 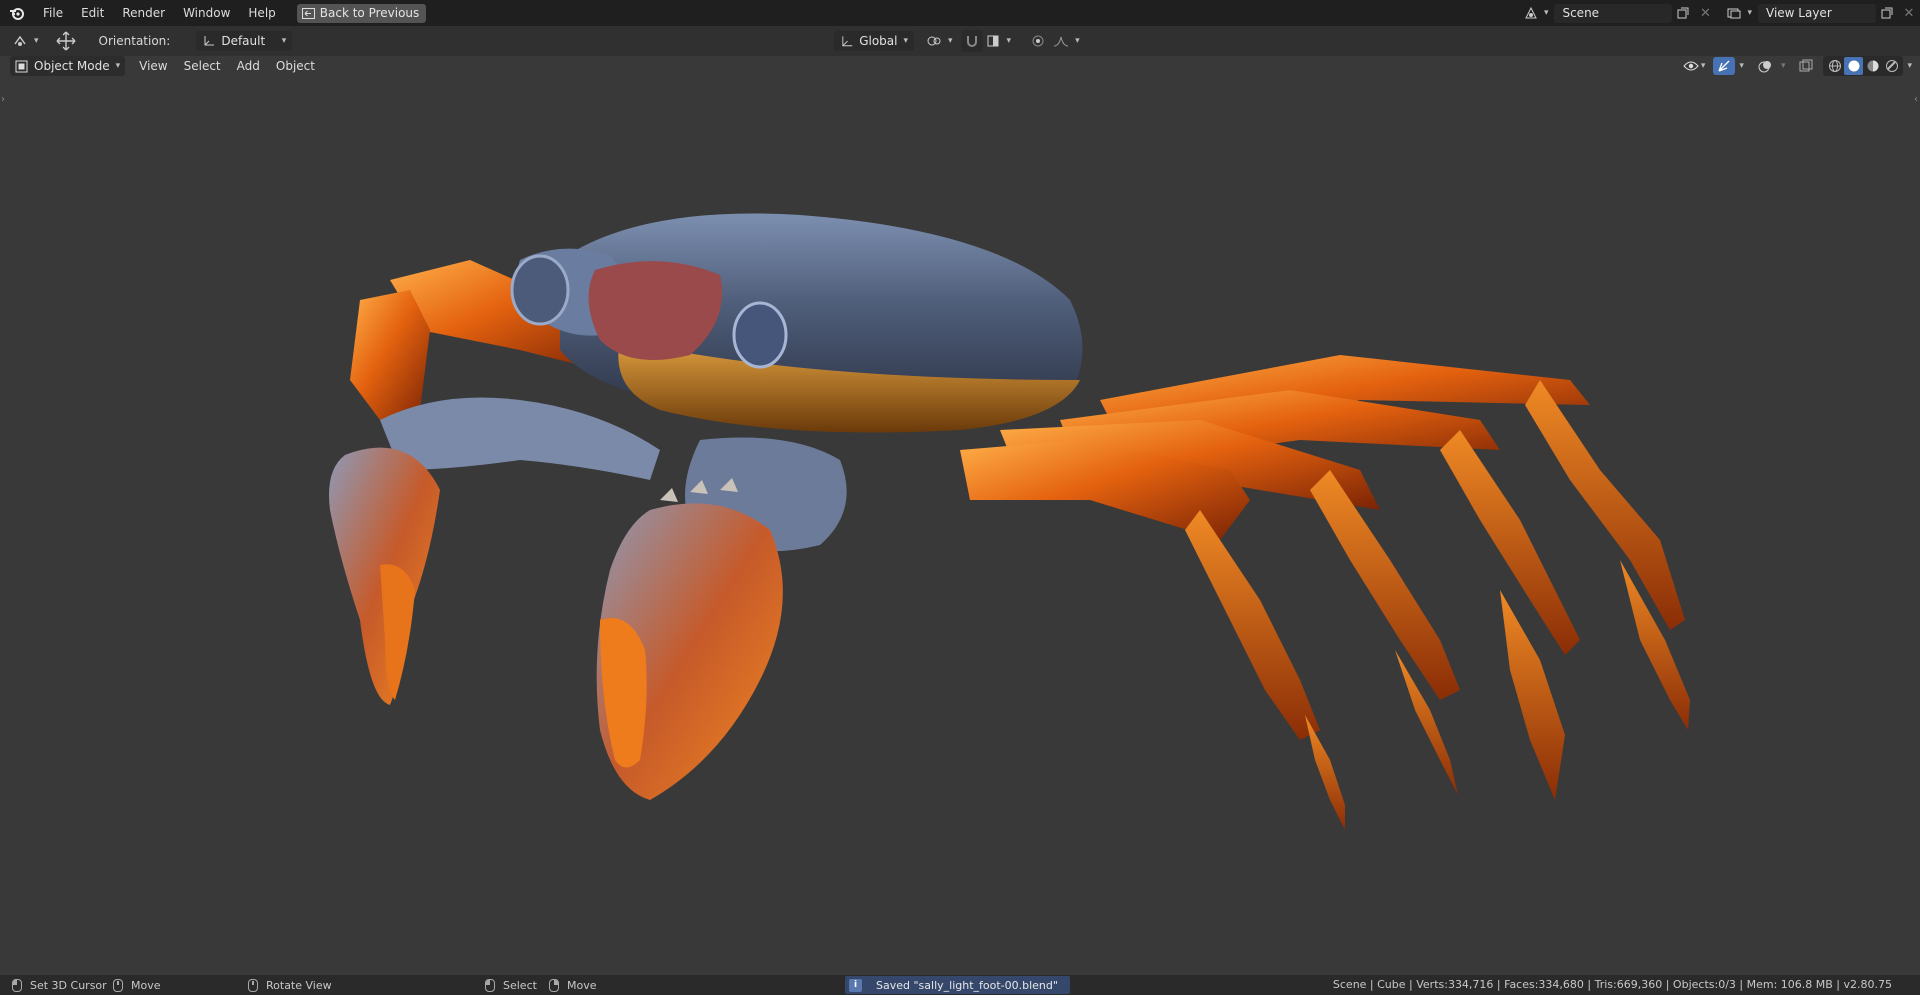 I want to click on tool-settings-header: ▾ Orientation: Default ▾ Global ▾ ▾ ▾ ▾, so click(x=960, y=41).